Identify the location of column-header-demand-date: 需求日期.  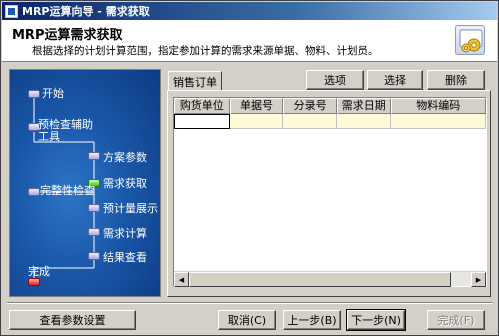
(363, 106).